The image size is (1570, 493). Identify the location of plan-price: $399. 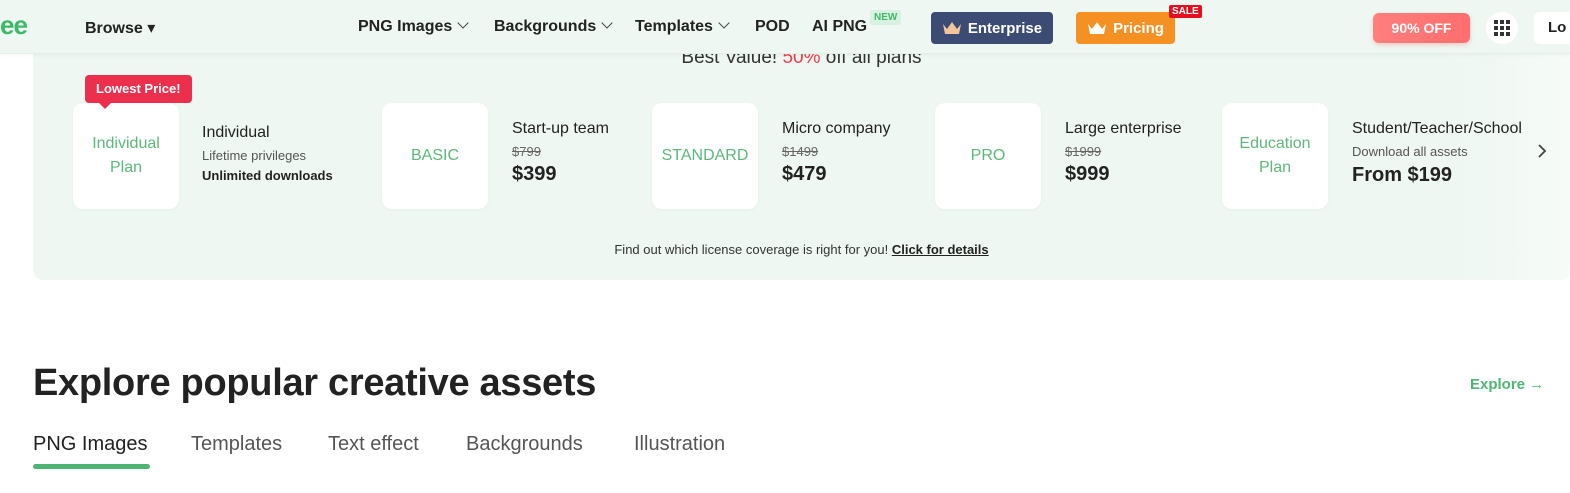
(534, 174).